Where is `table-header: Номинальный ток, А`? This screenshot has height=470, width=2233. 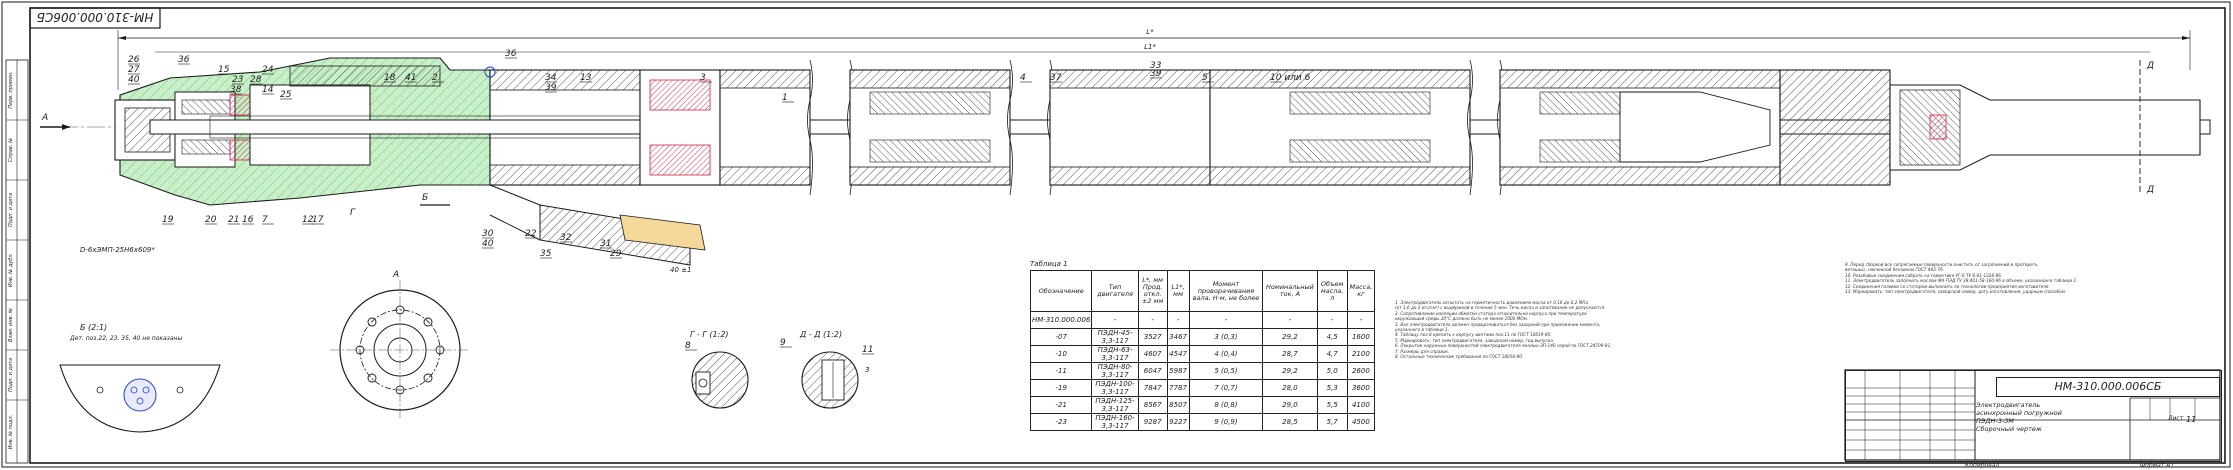
table-header: Номинальный ток, А is located at coordinates (1290, 291).